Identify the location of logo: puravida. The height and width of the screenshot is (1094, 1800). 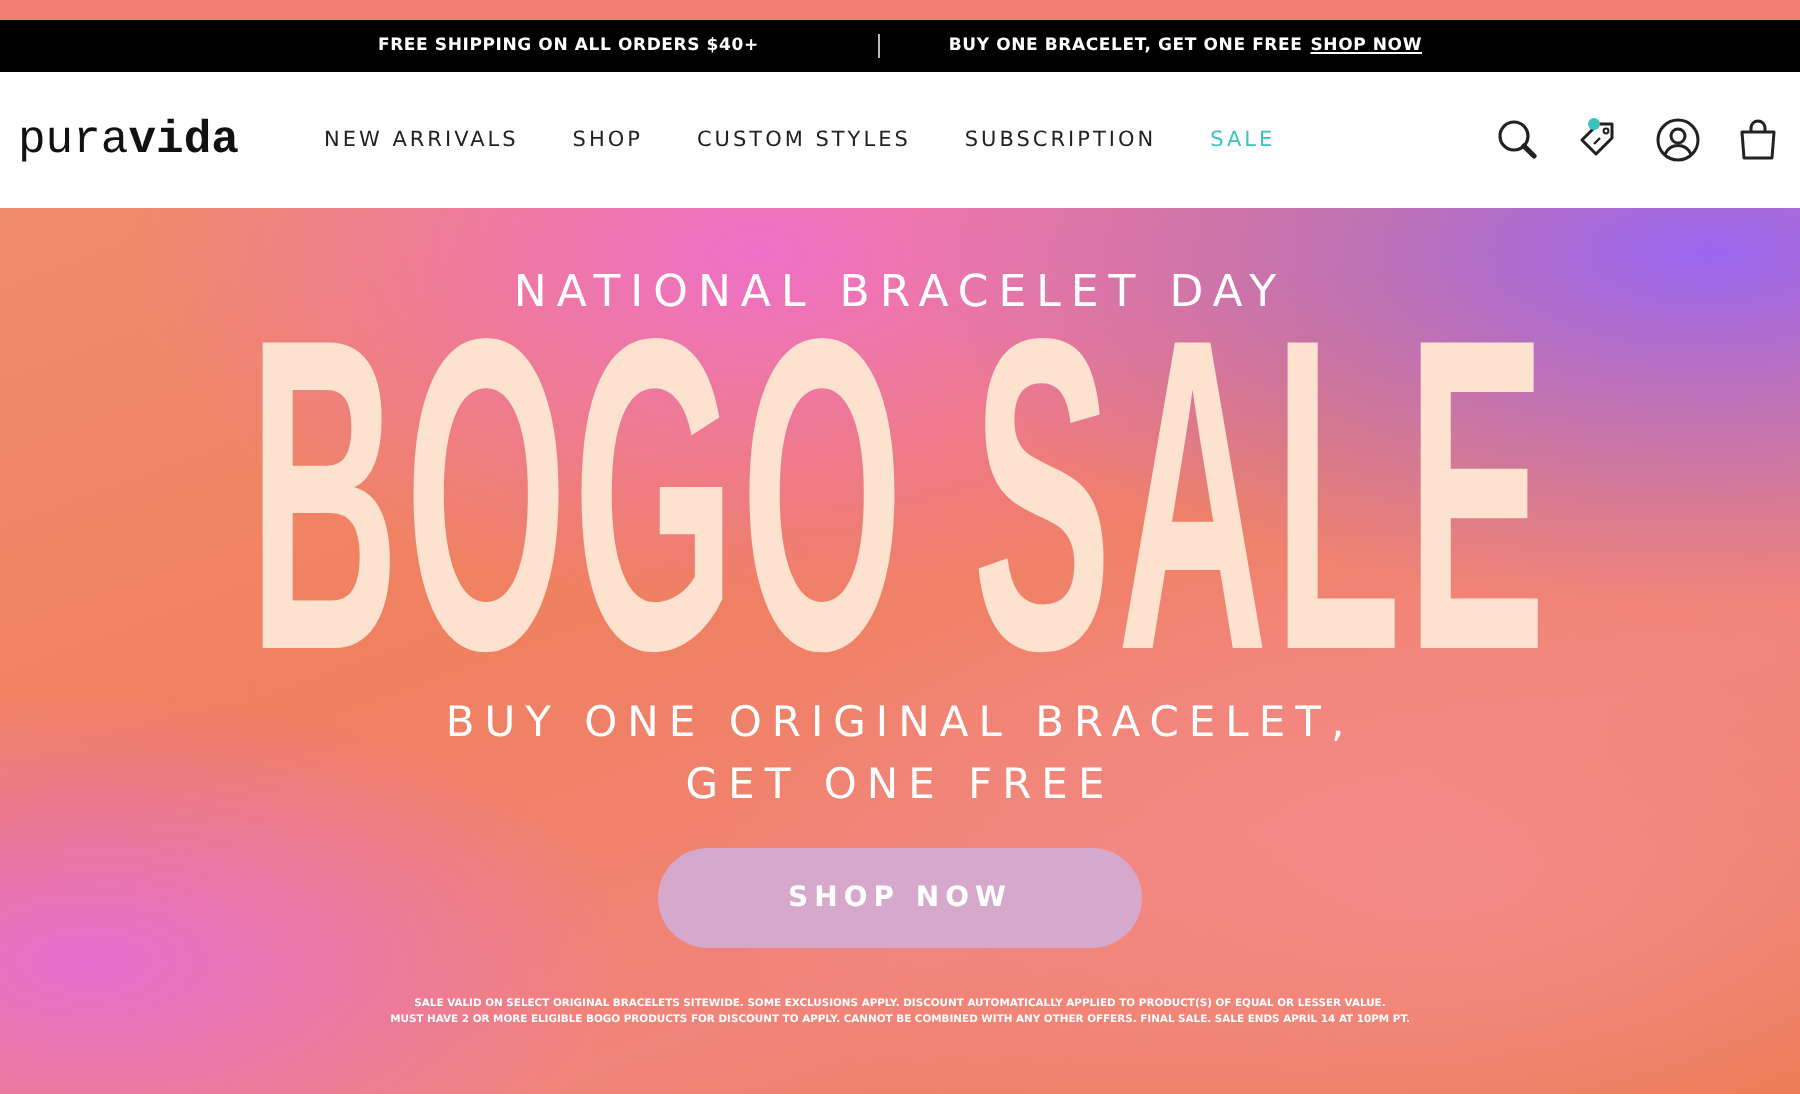
(163, 140).